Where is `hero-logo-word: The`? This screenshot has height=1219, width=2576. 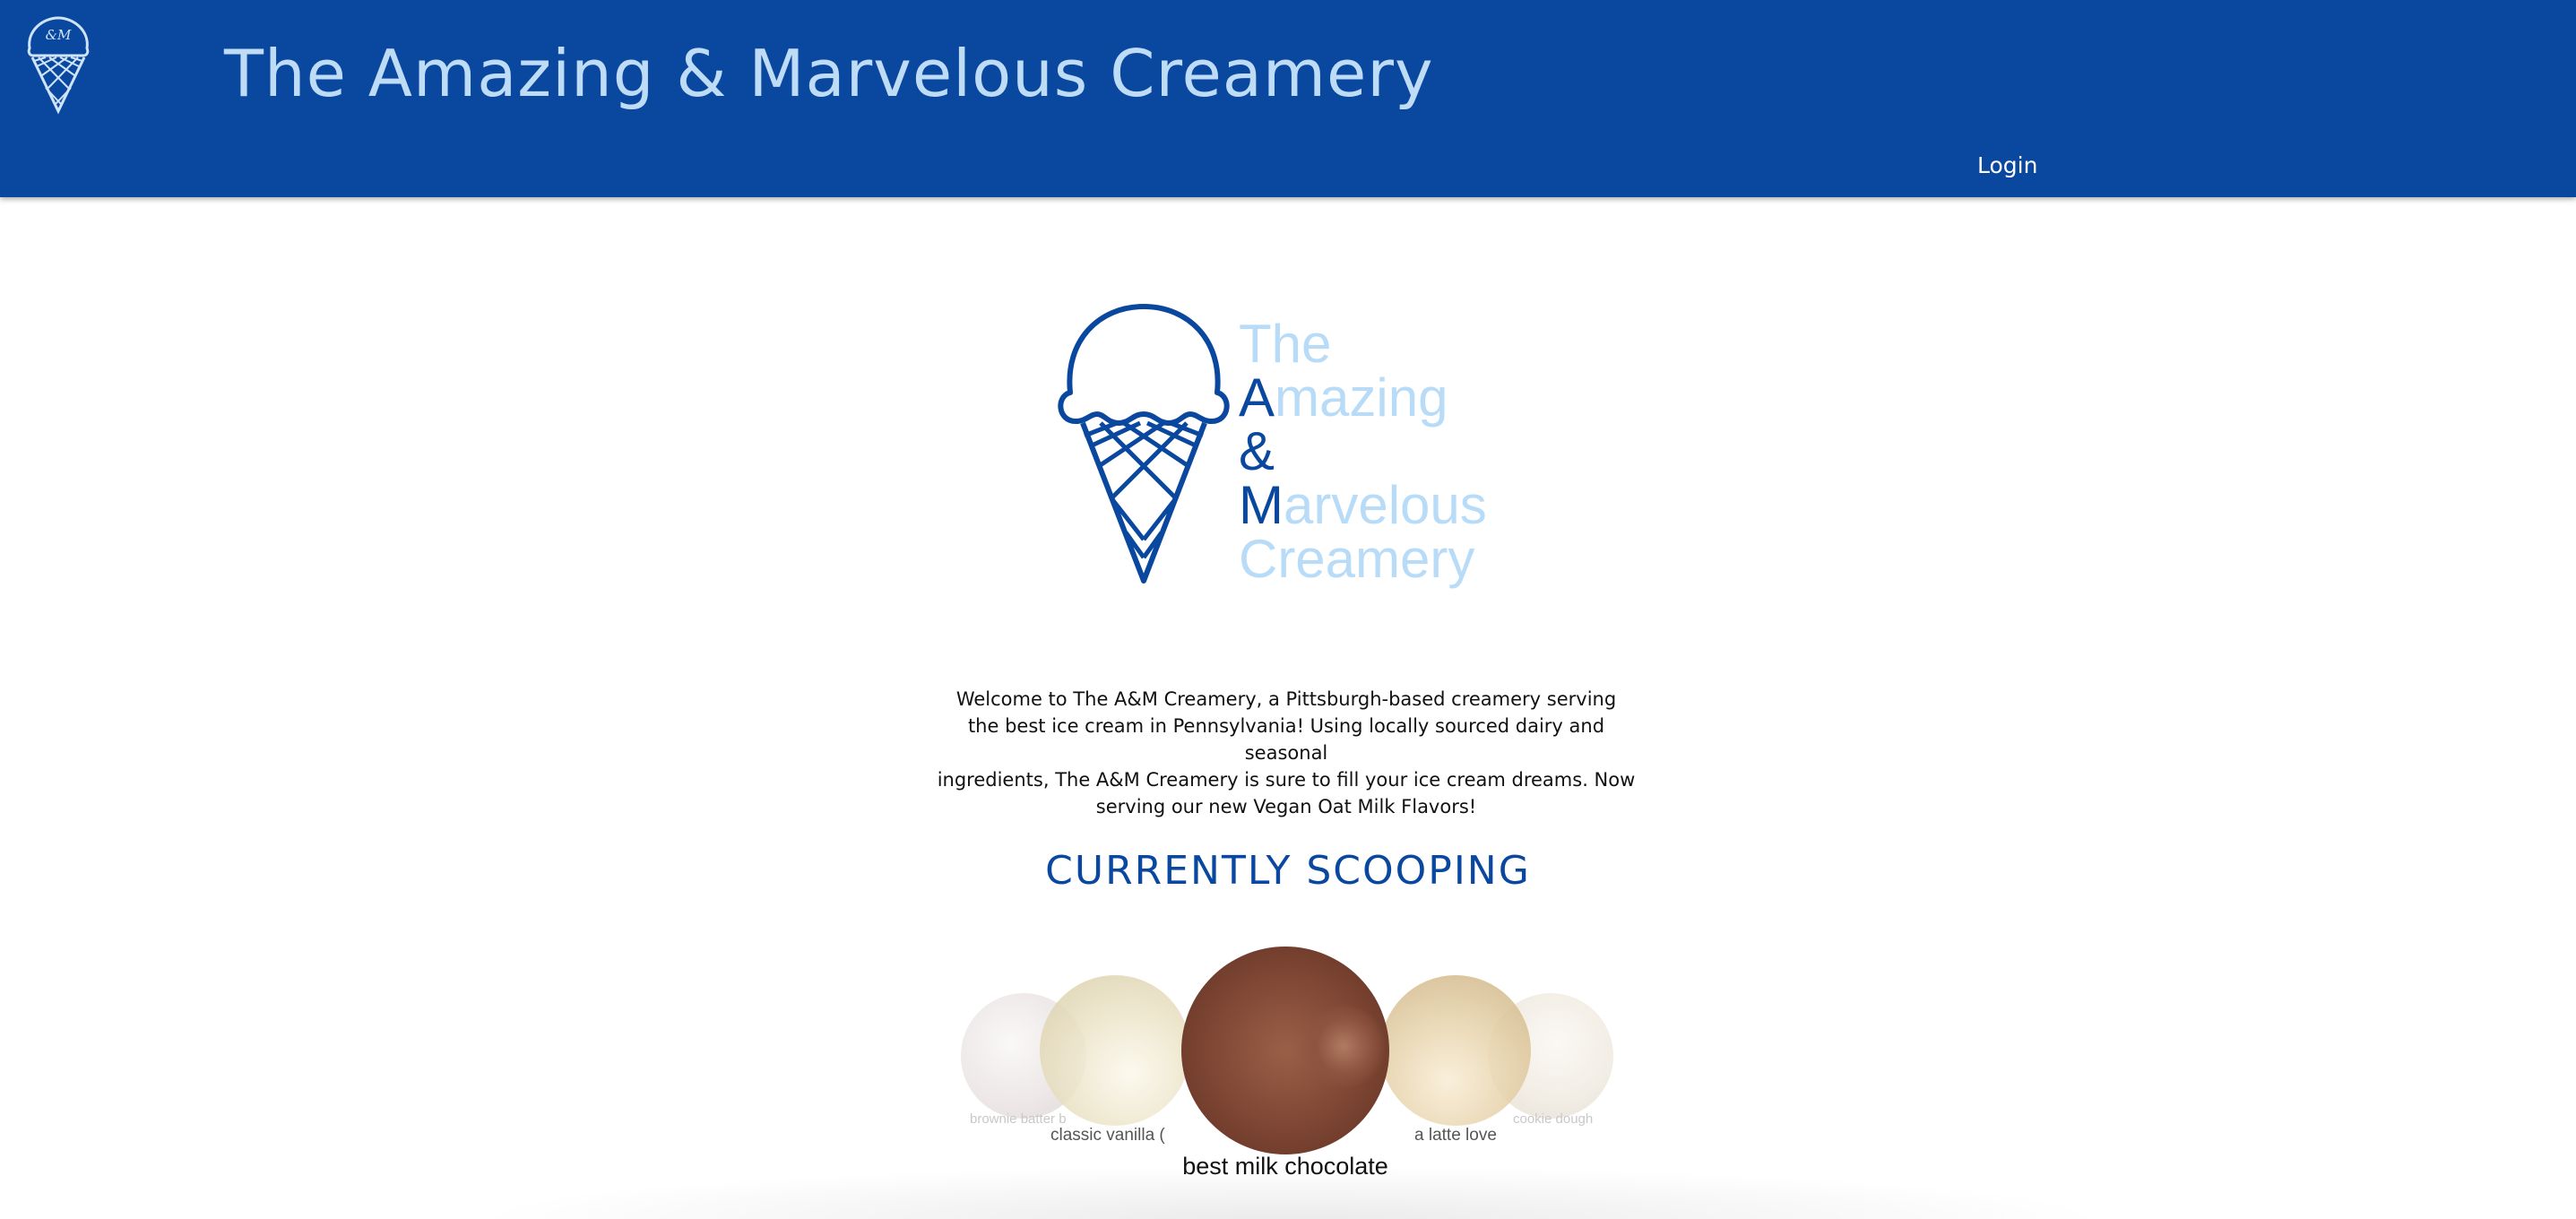 hero-logo-word: The is located at coordinates (1285, 344).